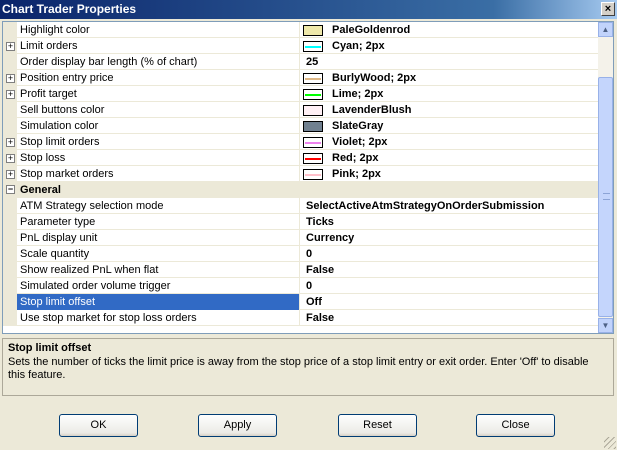 The width and height of the screenshot is (617, 450). I want to click on property-value: Currency, so click(454, 238).